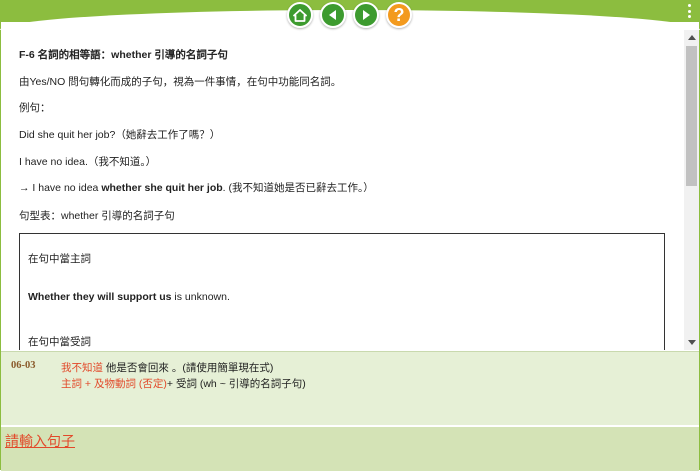 This screenshot has height=471, width=700. I want to click on subject-example: Whether they will support us is unknown., so click(129, 297).